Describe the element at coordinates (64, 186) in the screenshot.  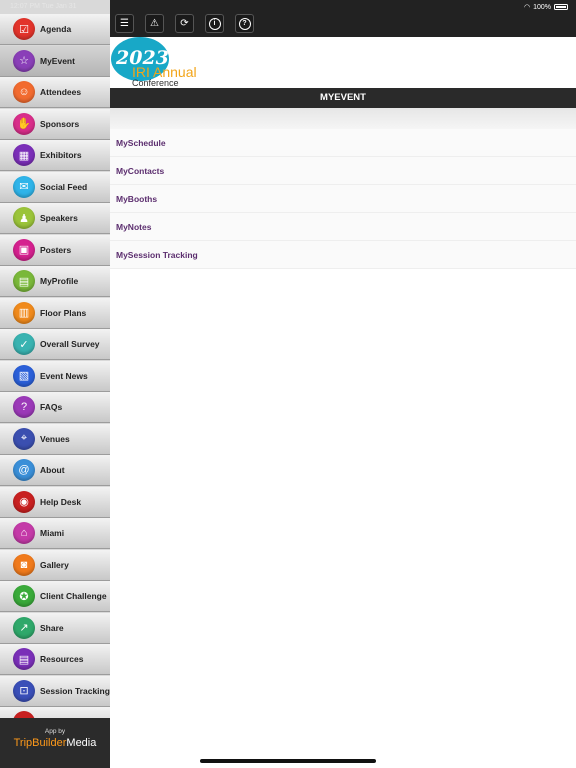
I see `sidebar-item-label: Social Feed` at that location.